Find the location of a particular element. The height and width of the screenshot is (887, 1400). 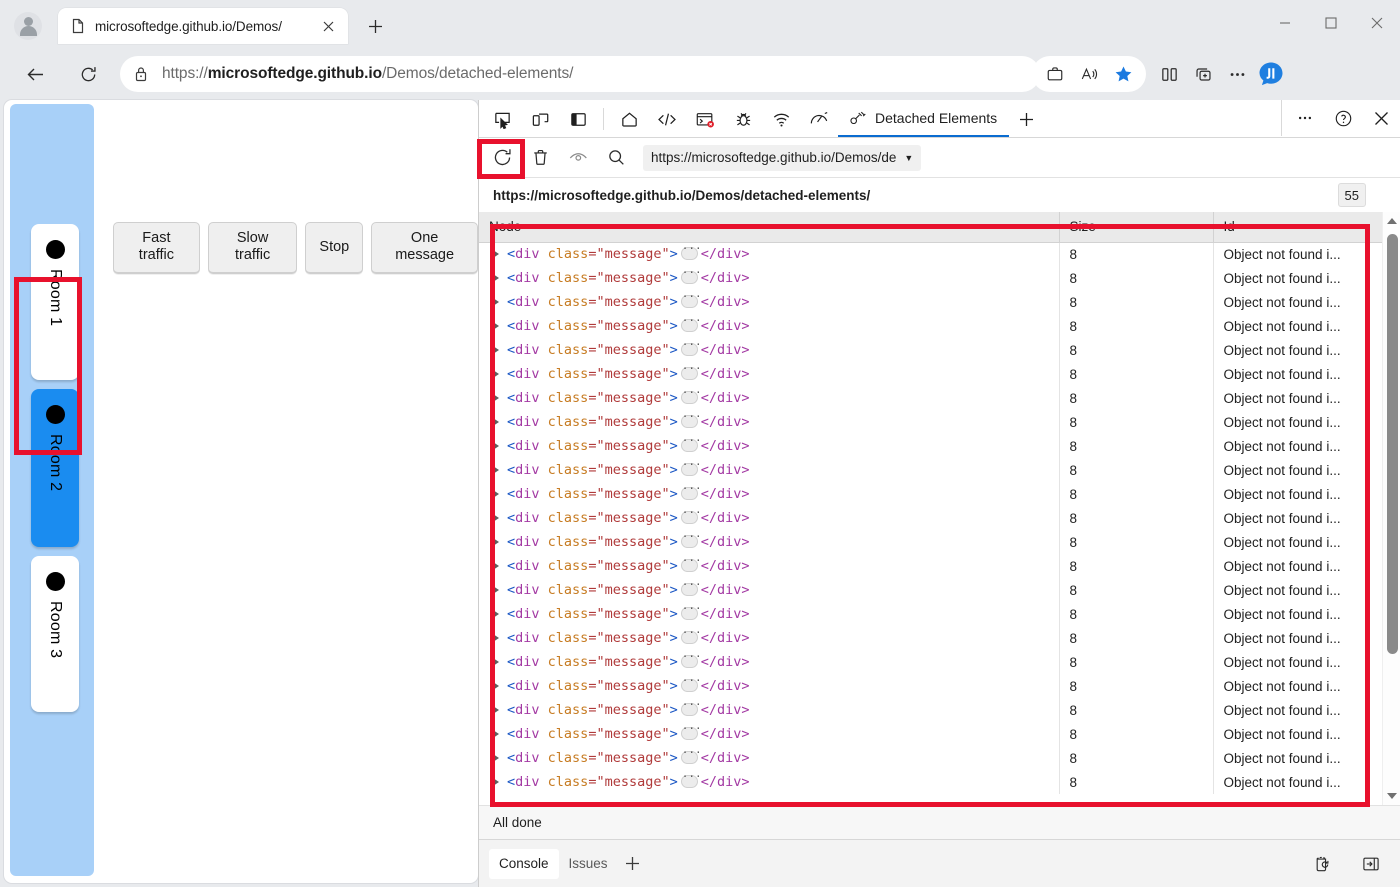

eye-detach-icon is located at coordinates (578, 158).